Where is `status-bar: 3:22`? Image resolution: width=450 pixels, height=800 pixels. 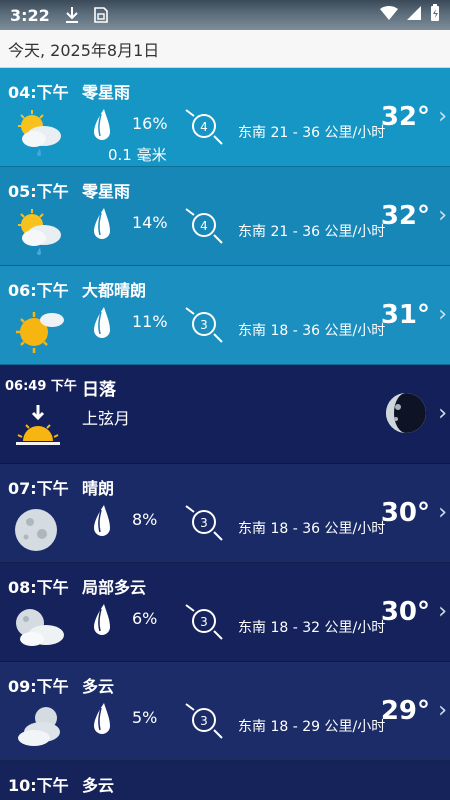 status-bar: 3:22 is located at coordinates (225, 15).